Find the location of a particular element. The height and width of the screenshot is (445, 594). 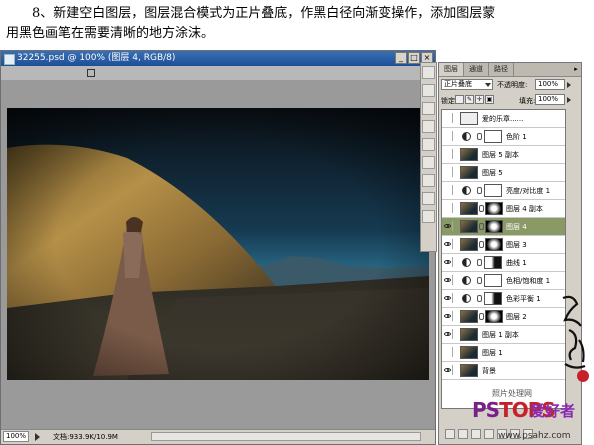

layer-row: 图层 1 副本 is located at coordinates (503, 335).